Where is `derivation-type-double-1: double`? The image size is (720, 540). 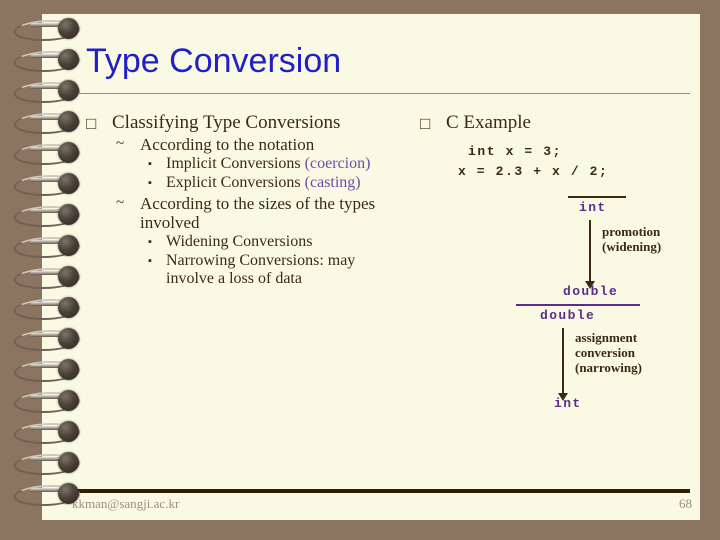 derivation-type-double-1: double is located at coordinates (591, 291).